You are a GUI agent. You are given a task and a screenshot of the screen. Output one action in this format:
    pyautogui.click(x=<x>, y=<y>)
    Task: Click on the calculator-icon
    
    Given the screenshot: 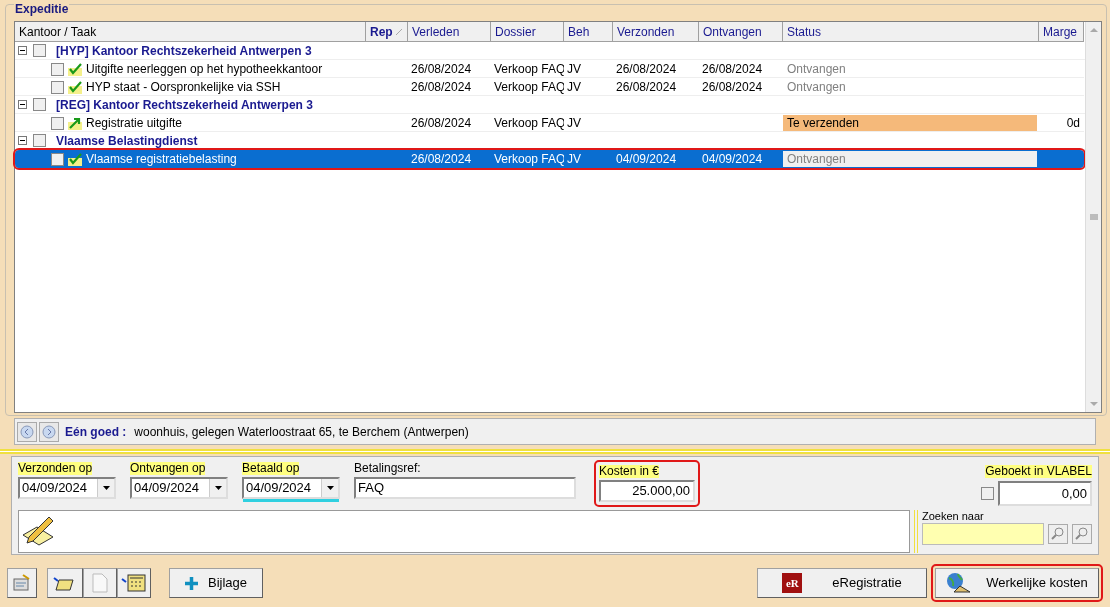 What is the action you would take?
    pyautogui.click(x=134, y=583)
    